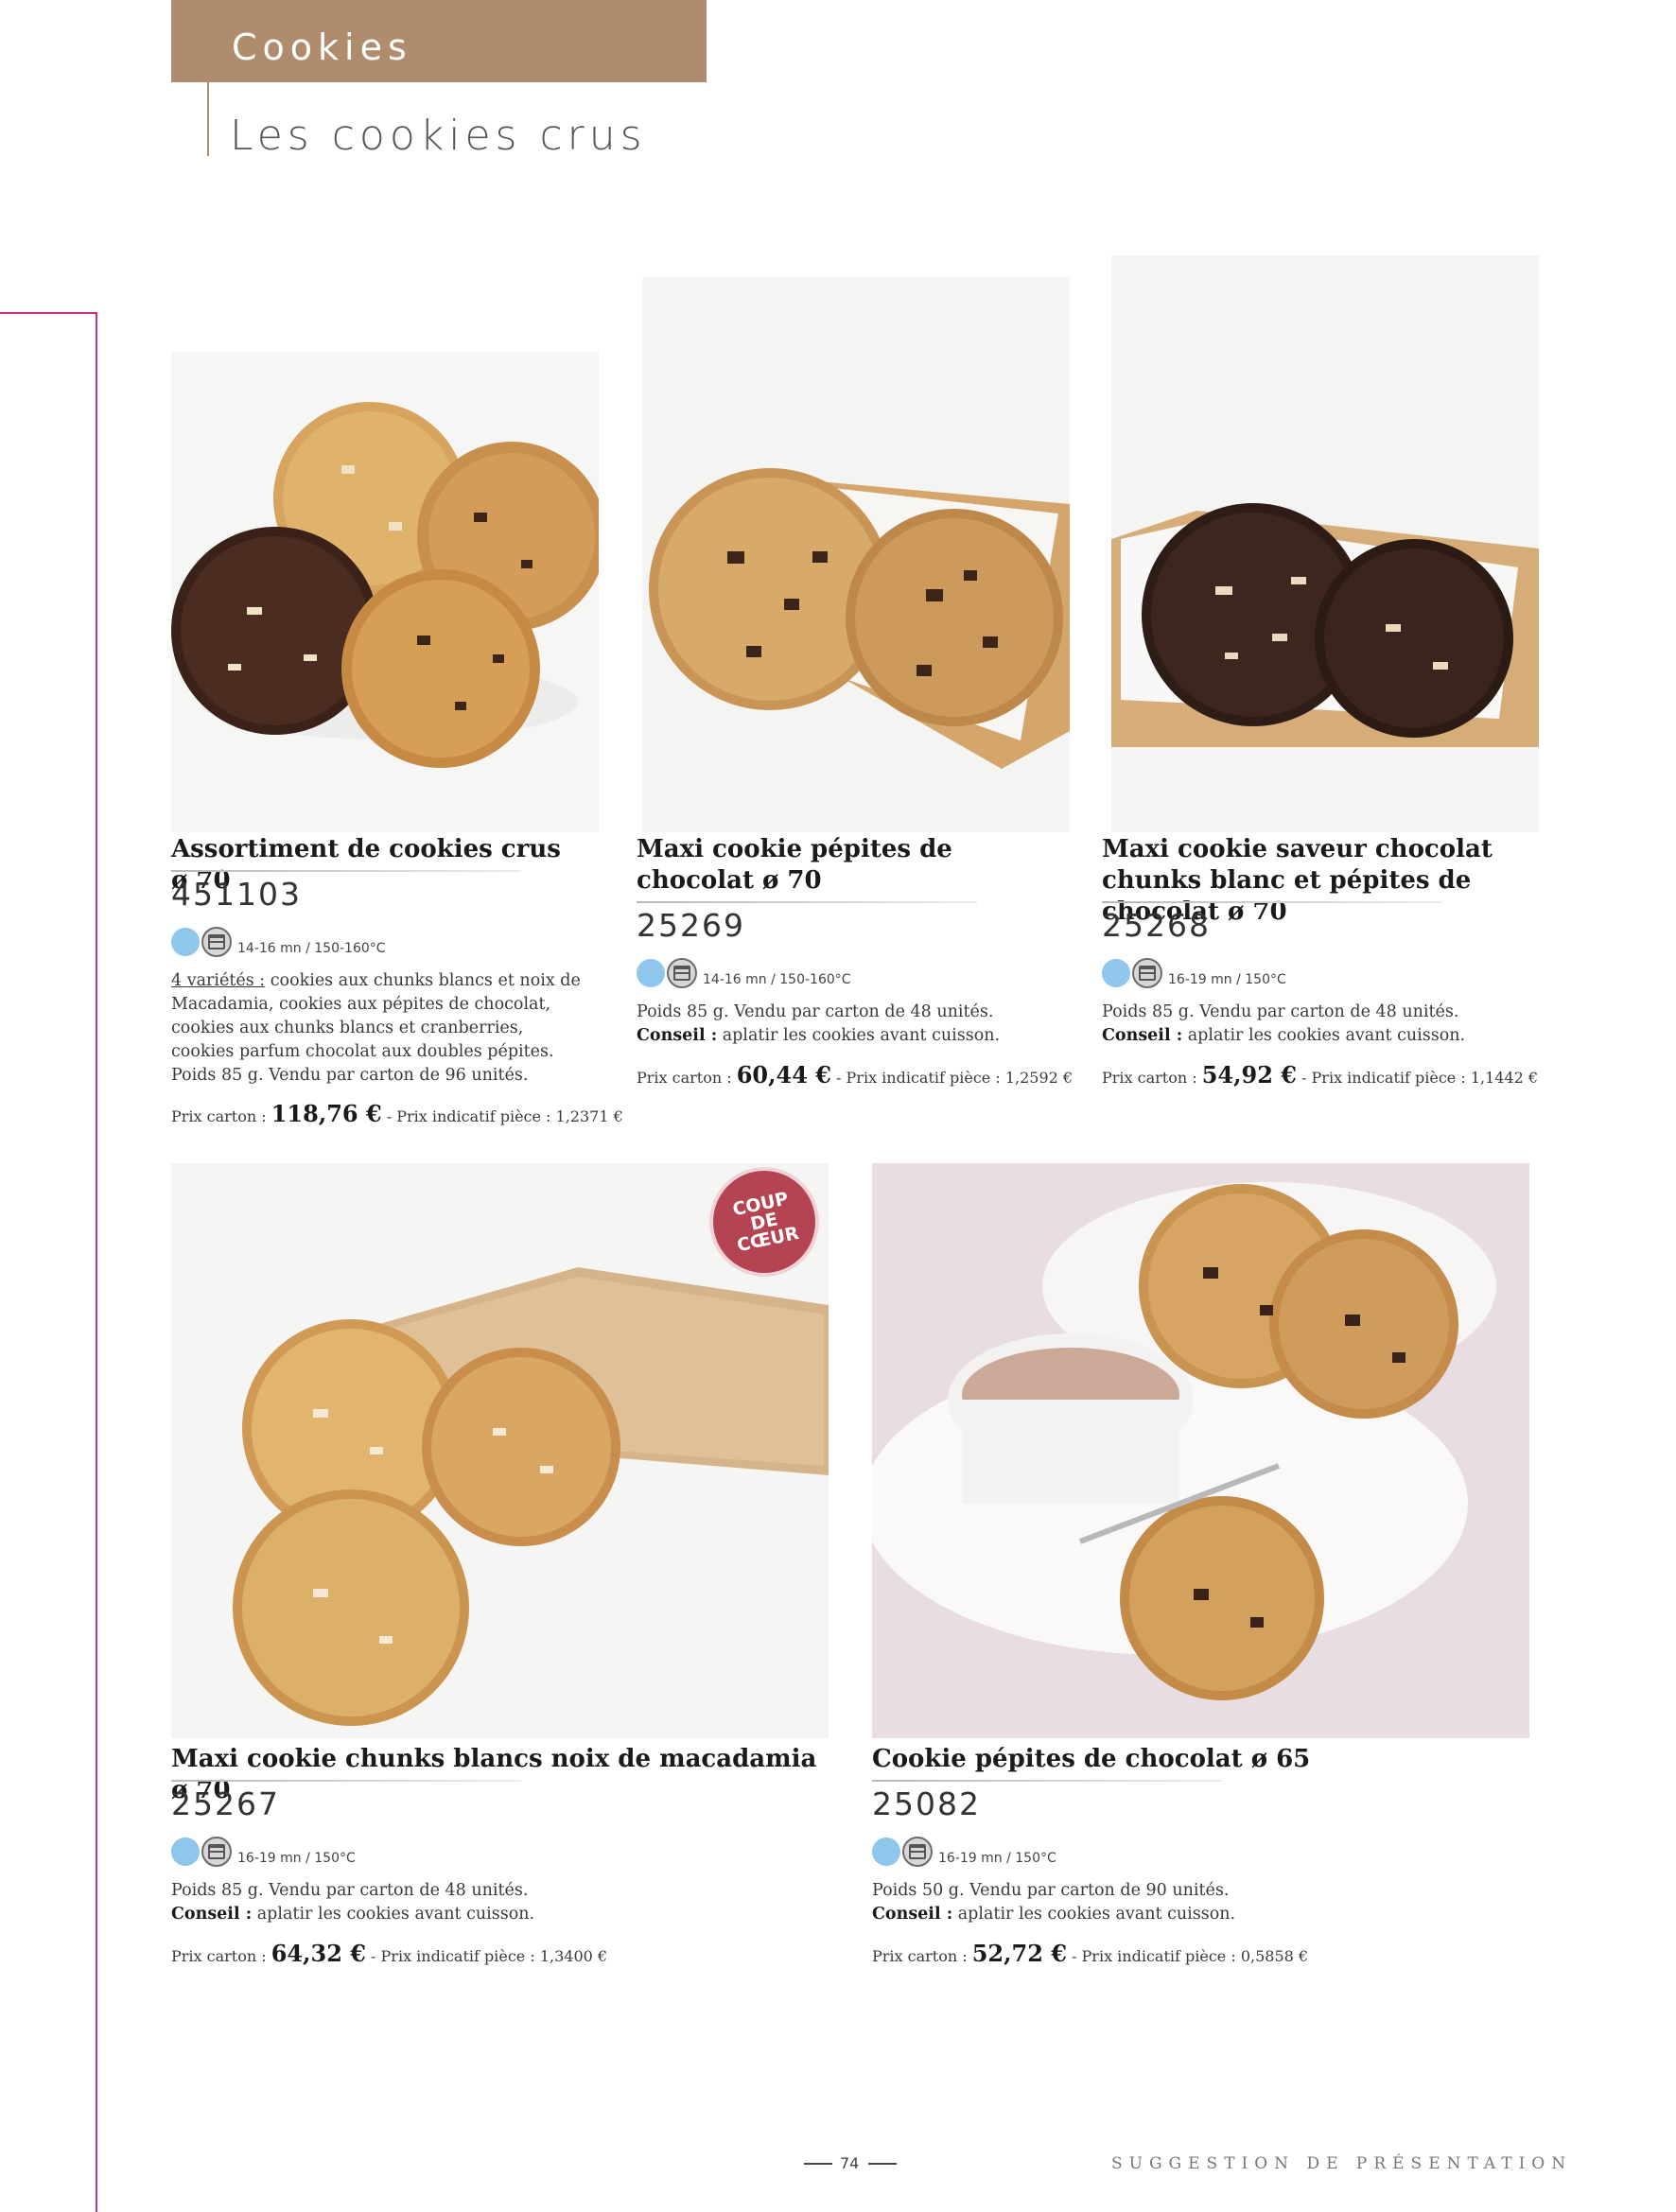  What do you see at coordinates (795, 865) in the screenshot?
I see `product-name: Maxi cookie pépites de chocolat ø 70` at bounding box center [795, 865].